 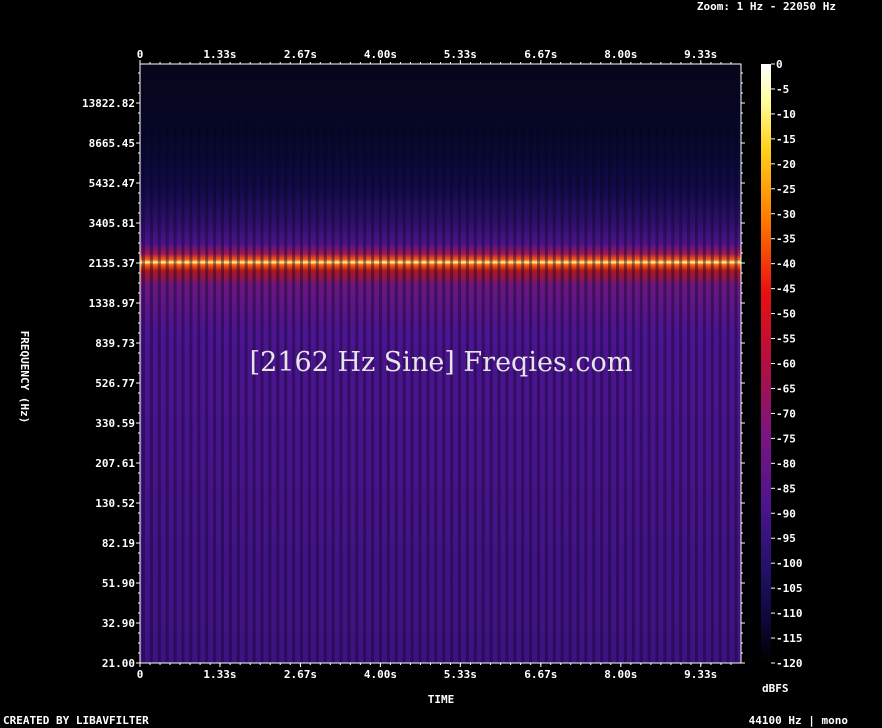 What do you see at coordinates (76, 720) in the screenshot?
I see `footer-credit: CREATED BY LIBAVFILTER` at bounding box center [76, 720].